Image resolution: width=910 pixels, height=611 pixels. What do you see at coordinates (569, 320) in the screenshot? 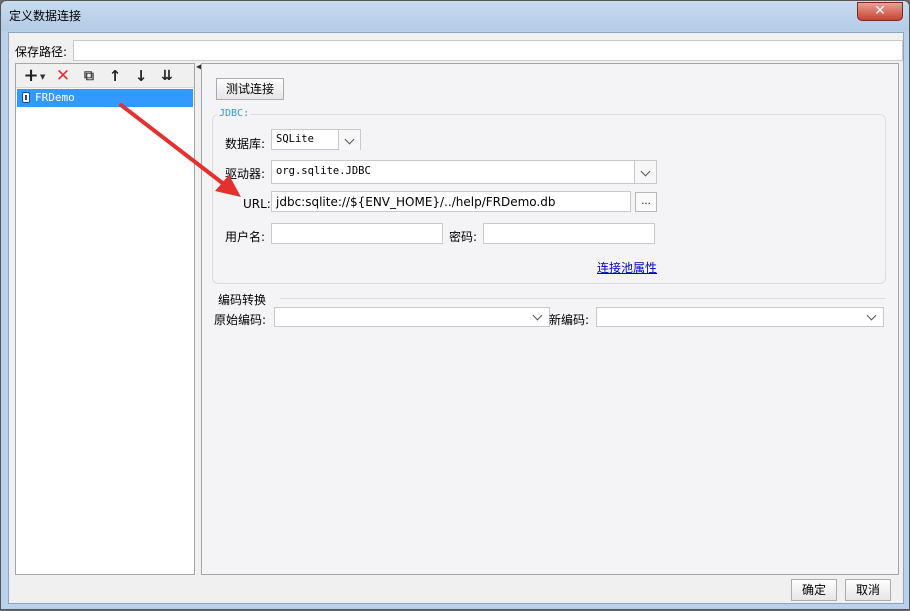
I see `new-encoding-label: 新编码:` at bounding box center [569, 320].